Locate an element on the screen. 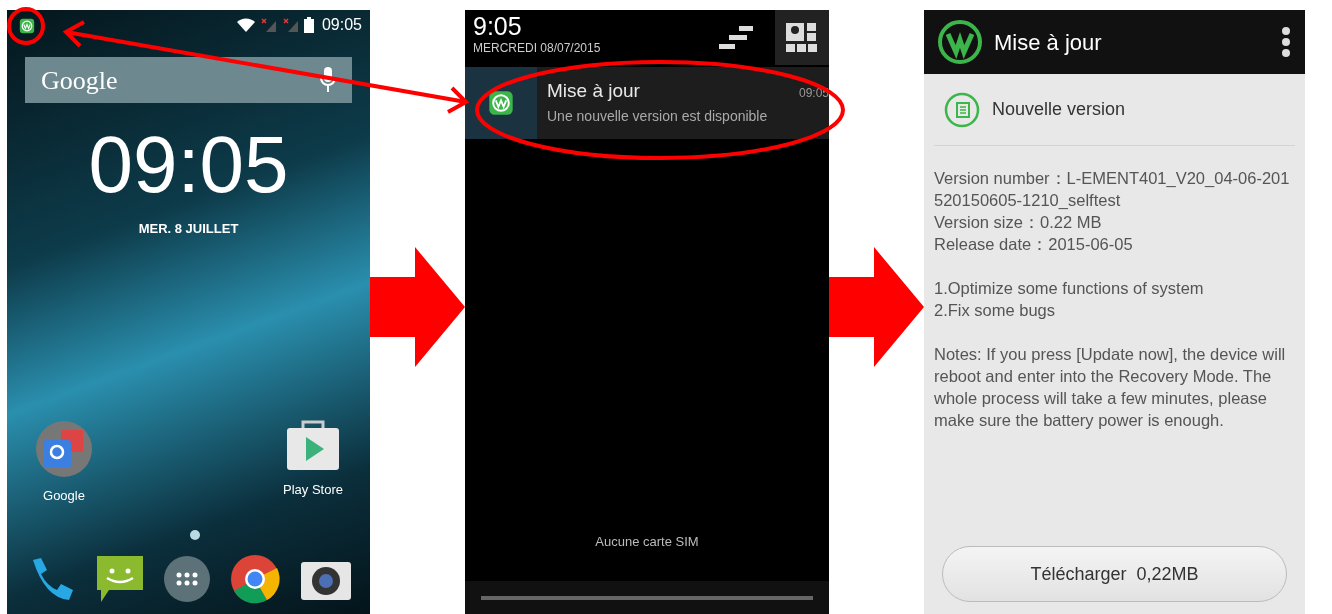 This screenshot has height=614, width=1332. app-folder-icon is located at coordinates (64, 449).